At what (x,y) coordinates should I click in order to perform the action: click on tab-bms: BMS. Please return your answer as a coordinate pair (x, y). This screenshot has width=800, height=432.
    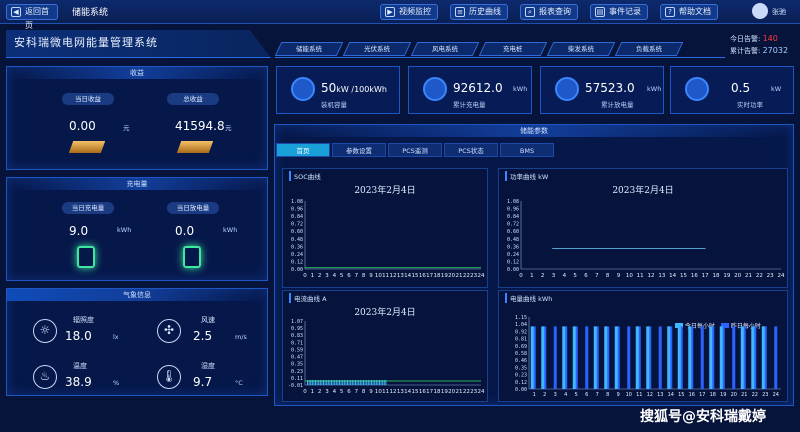
    Looking at the image, I should click on (527, 150).